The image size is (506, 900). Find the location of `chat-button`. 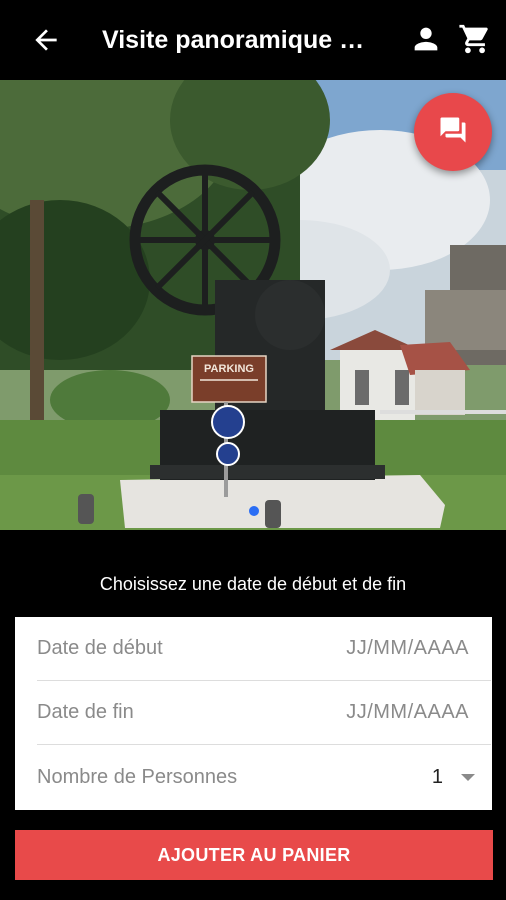

chat-button is located at coordinates (453, 132).